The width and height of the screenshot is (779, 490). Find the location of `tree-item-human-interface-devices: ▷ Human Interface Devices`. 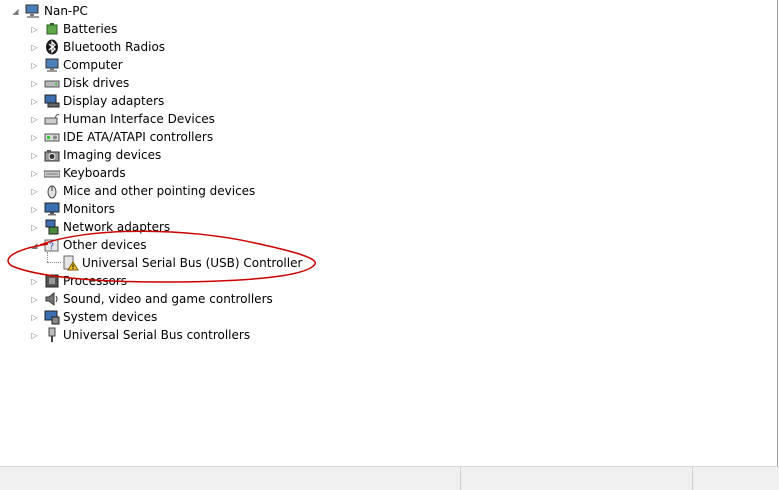

tree-item-human-interface-devices: ▷ Human Interface Devices is located at coordinates (122, 119).